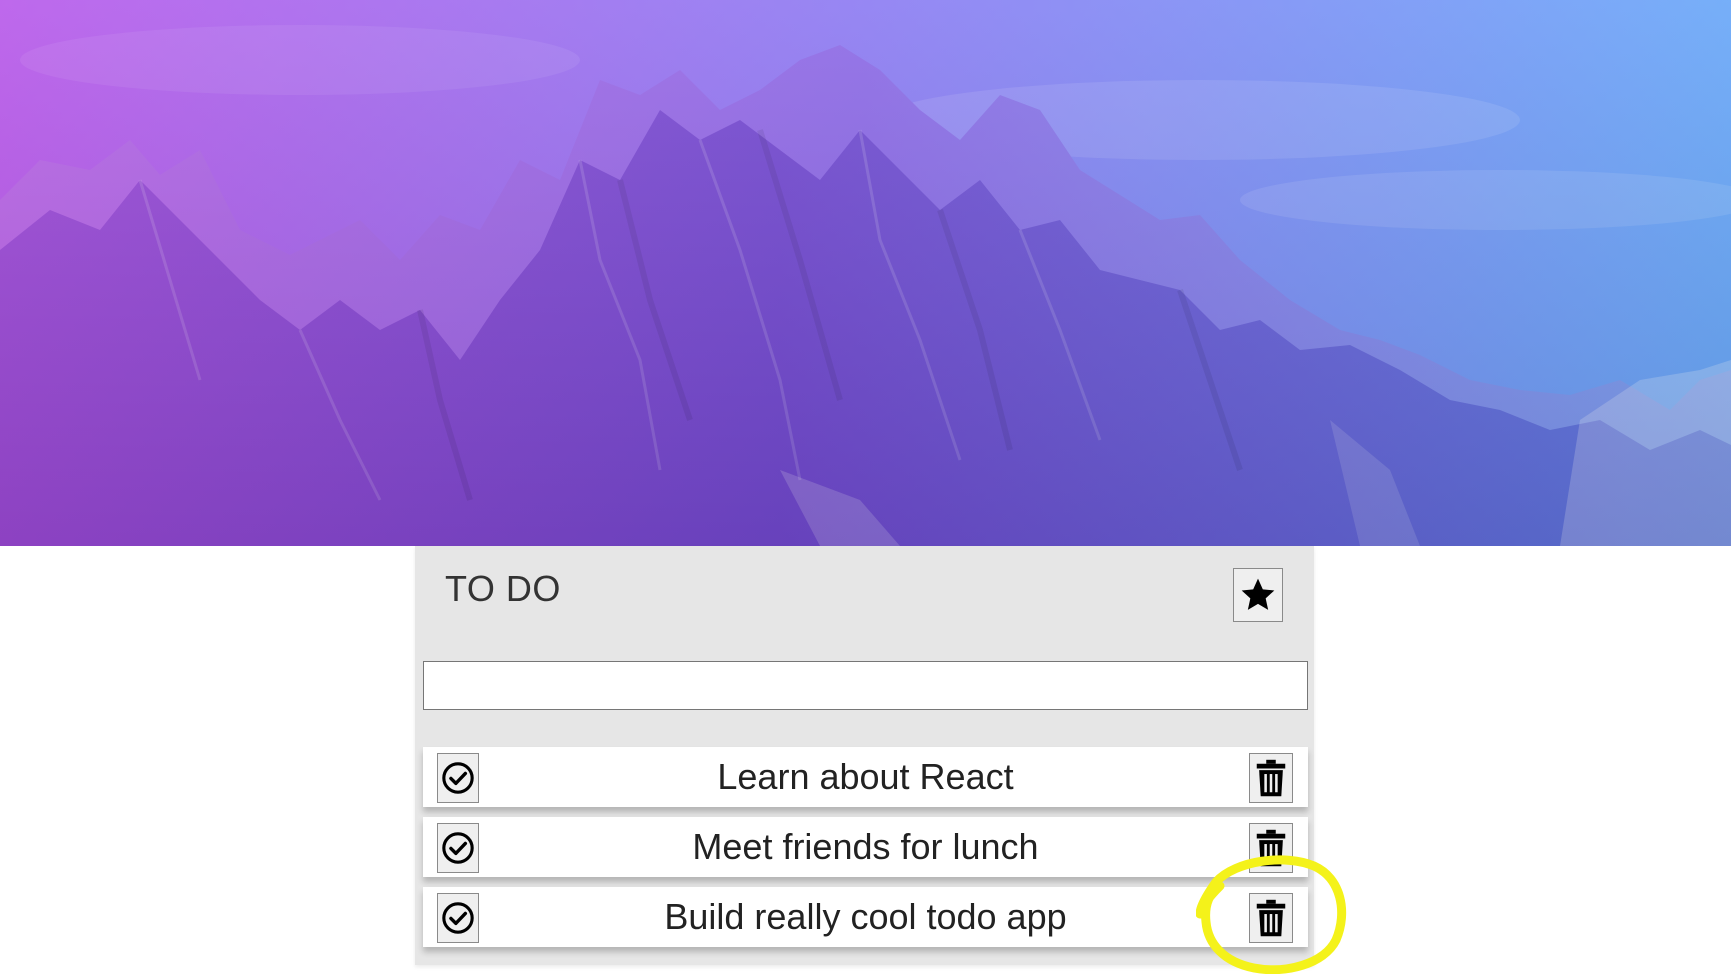 The width and height of the screenshot is (1731, 979). I want to click on favorites-button, so click(1258, 595).